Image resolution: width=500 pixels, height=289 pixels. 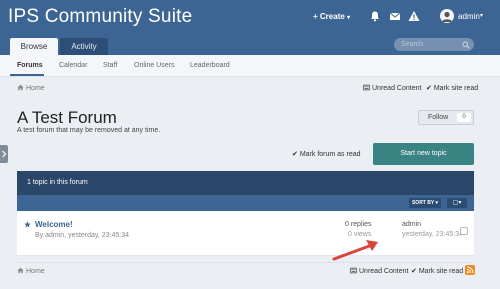 What do you see at coordinates (423, 154) in the screenshot?
I see `start-new-topic-button: Start new topic` at bounding box center [423, 154].